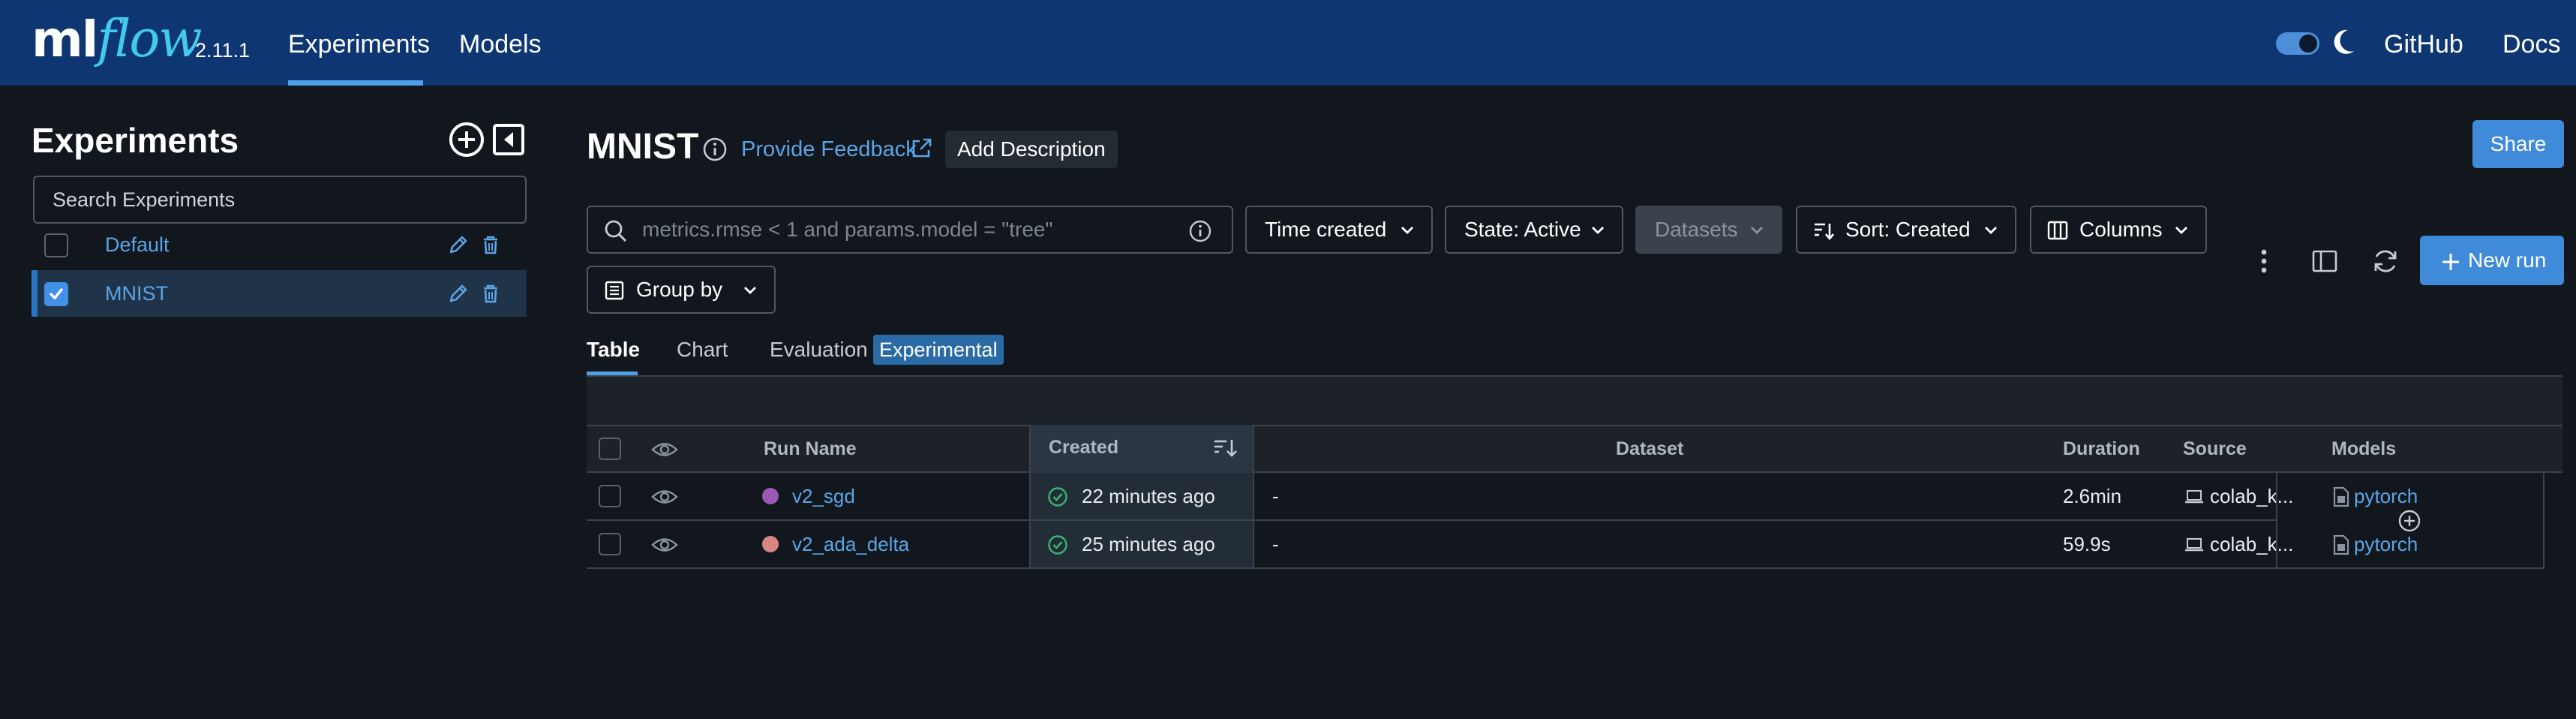  What do you see at coordinates (1649, 448) in the screenshot?
I see `dataset-header: Dataset` at bounding box center [1649, 448].